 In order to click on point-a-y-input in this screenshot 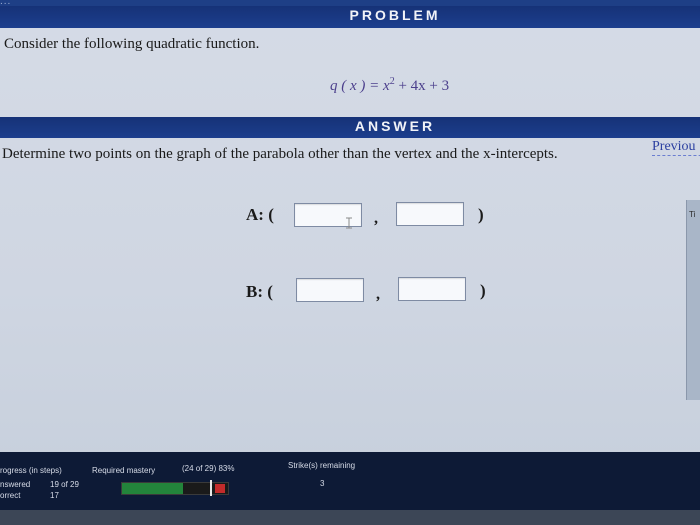, I will do `click(430, 214)`.